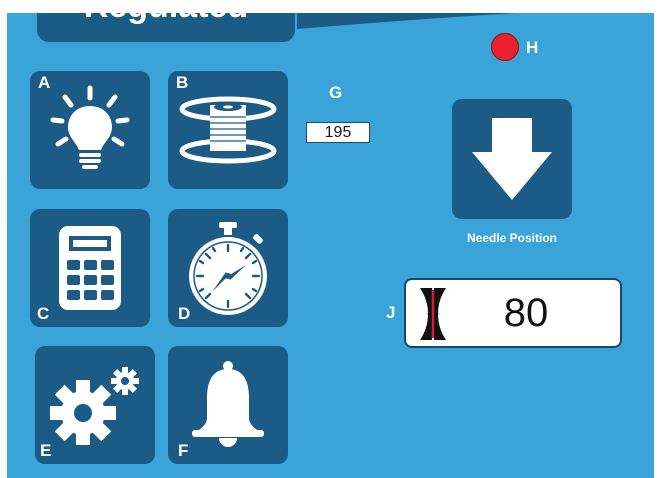  What do you see at coordinates (44, 82) in the screenshot?
I see `tile-a-label: A` at bounding box center [44, 82].